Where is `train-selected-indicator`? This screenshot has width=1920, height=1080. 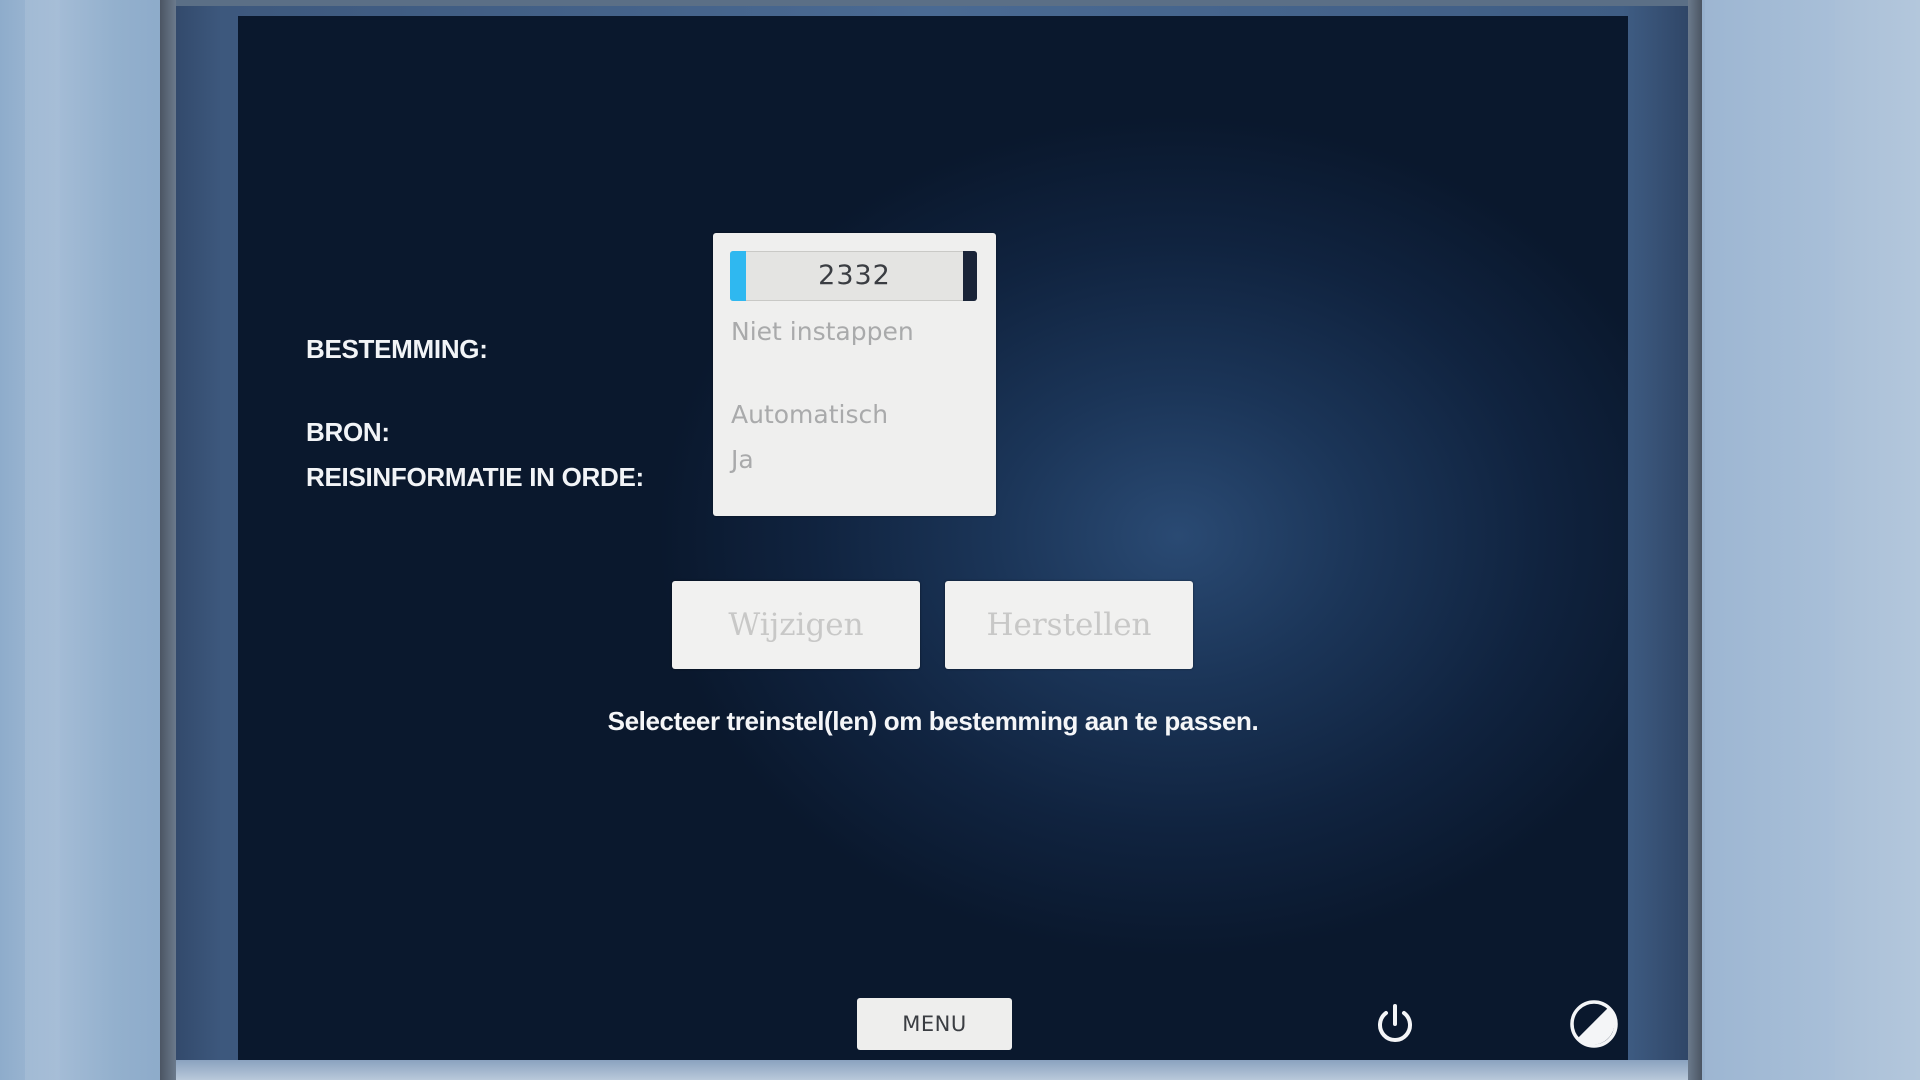
train-selected-indicator is located at coordinates (738, 276).